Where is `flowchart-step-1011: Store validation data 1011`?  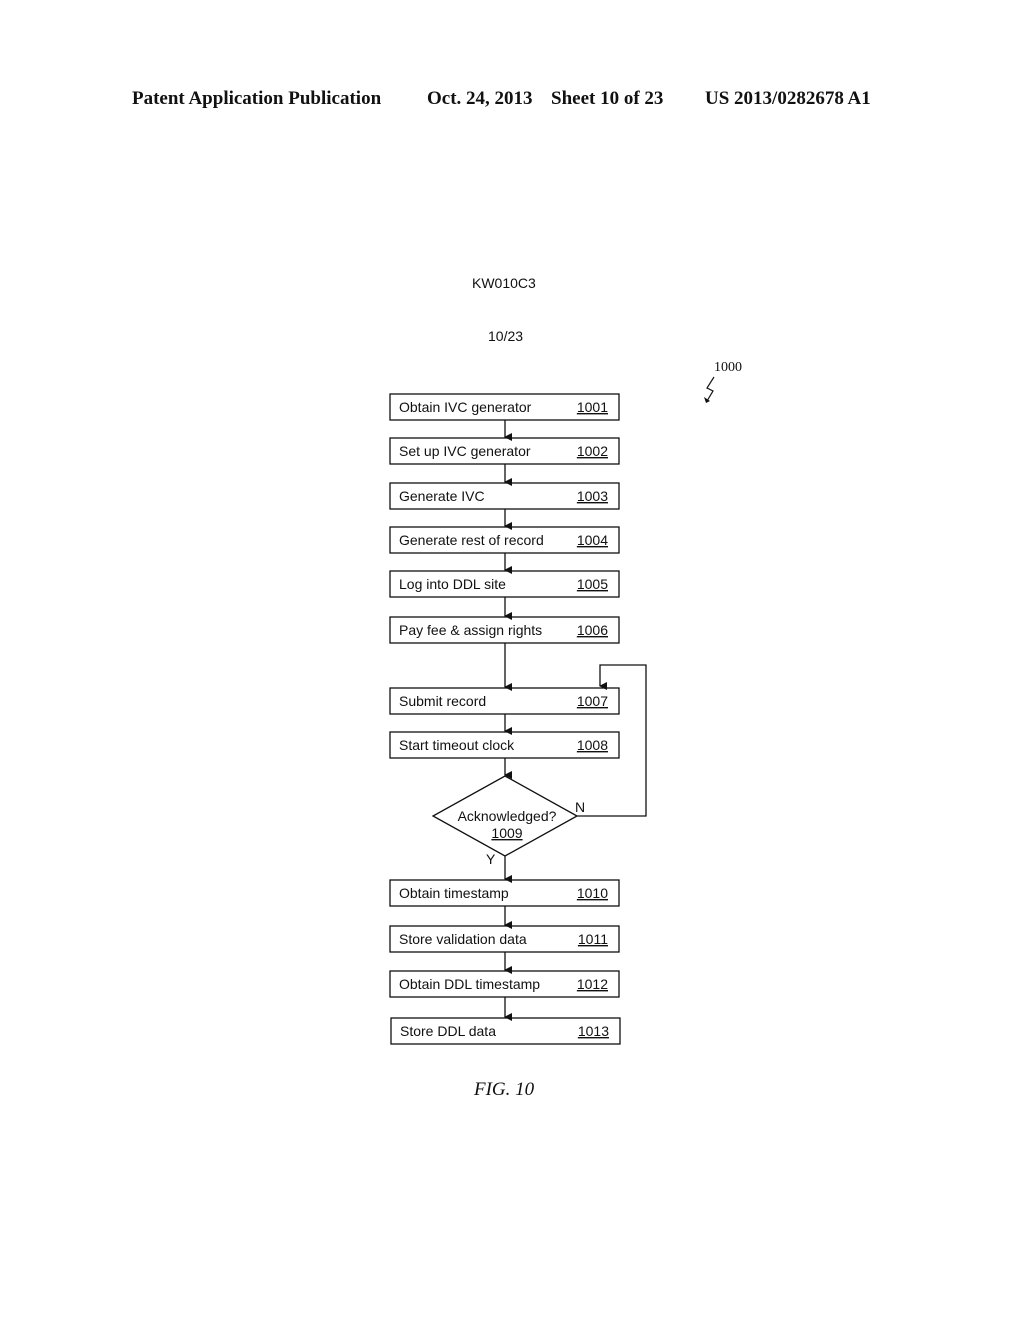 flowchart-step-1011: Store validation data 1011 is located at coordinates (504, 939).